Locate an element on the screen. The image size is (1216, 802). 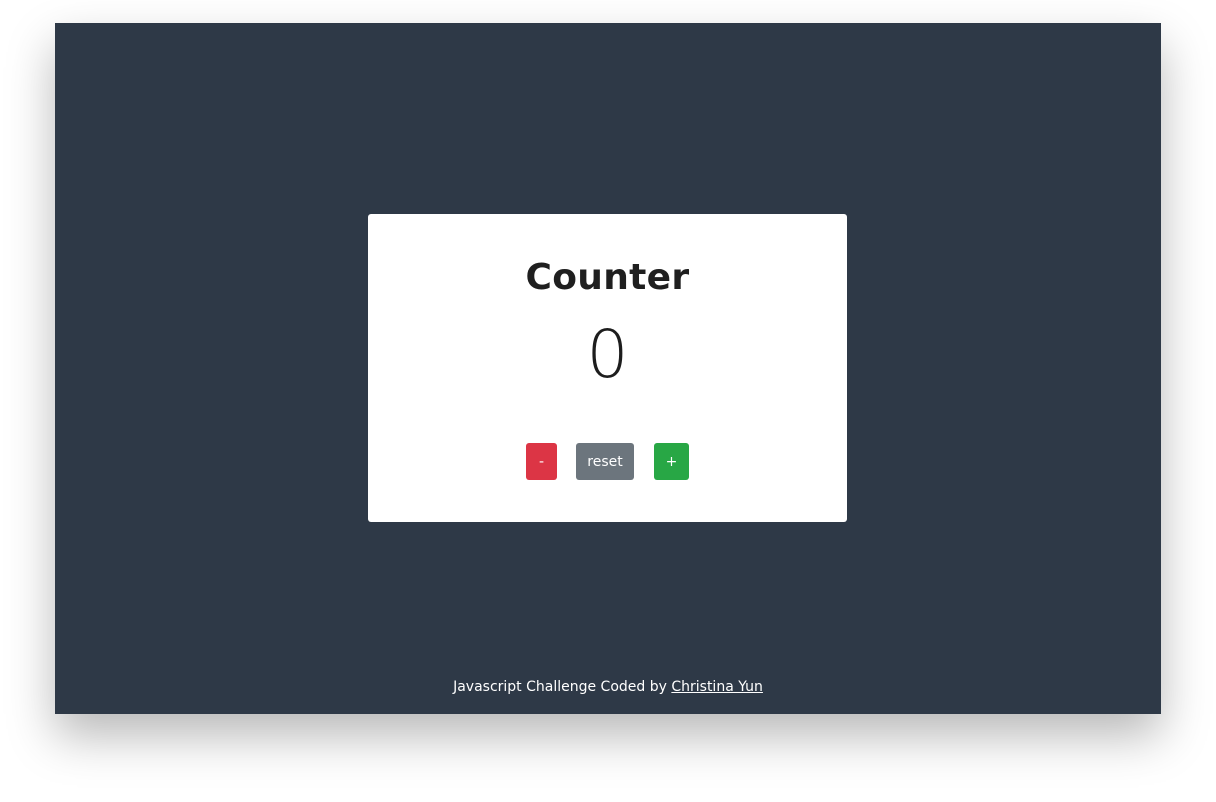
author-link: Christina Yun is located at coordinates (717, 687).